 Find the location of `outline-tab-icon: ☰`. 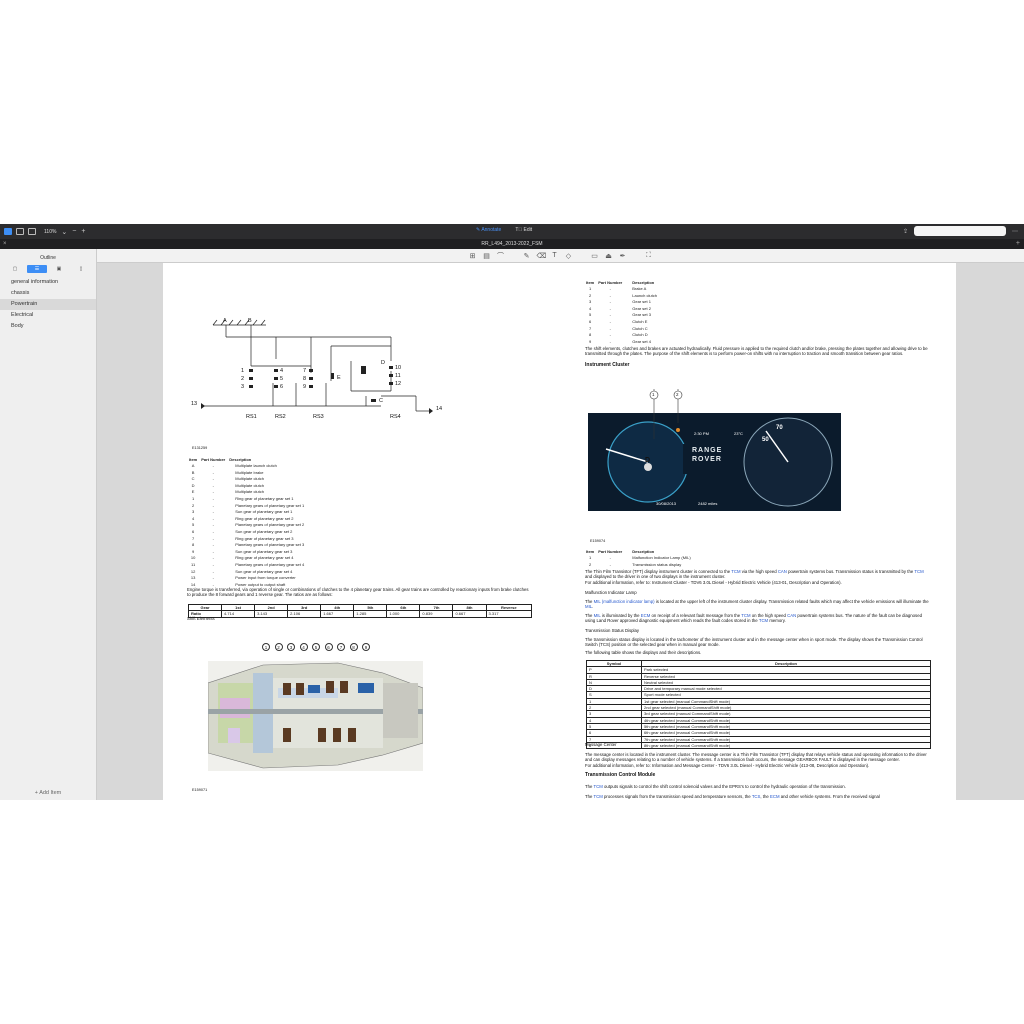

outline-tab-icon: ☰ is located at coordinates (37, 269).